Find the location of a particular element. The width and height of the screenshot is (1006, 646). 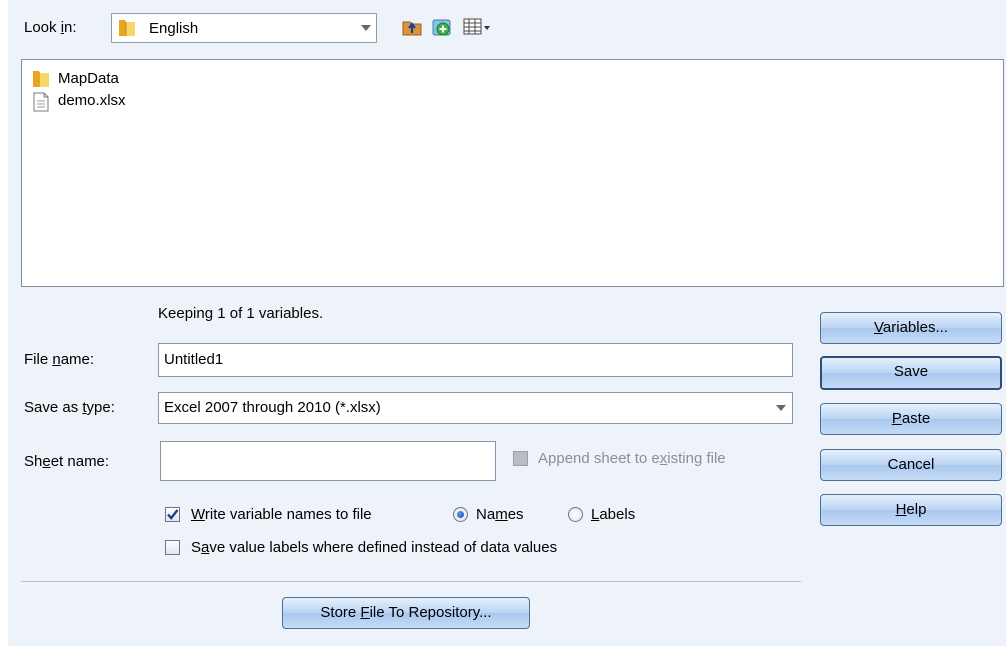

cancel-button: Cancel is located at coordinates (911, 465).